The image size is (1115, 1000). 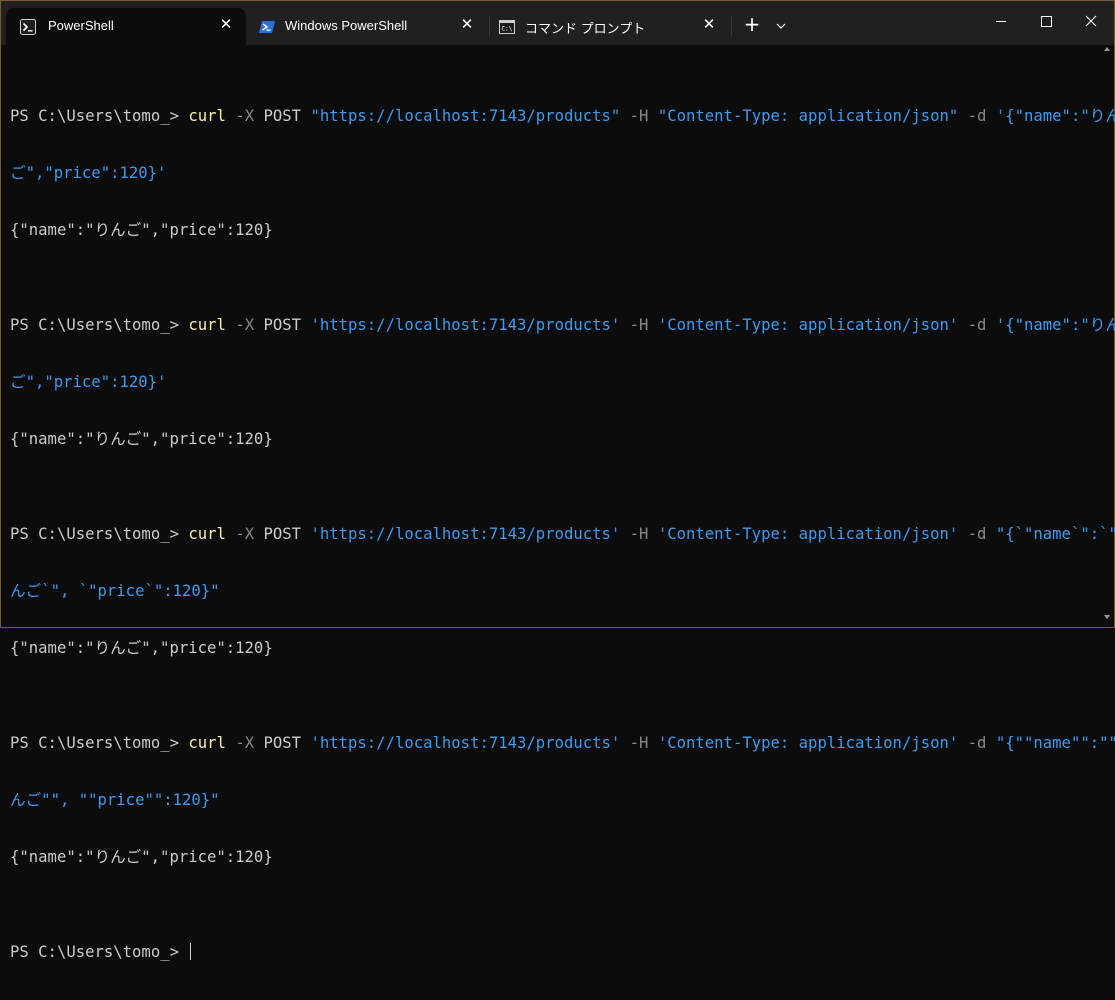 What do you see at coordinates (28, 27) in the screenshot?
I see `terminal-icon` at bounding box center [28, 27].